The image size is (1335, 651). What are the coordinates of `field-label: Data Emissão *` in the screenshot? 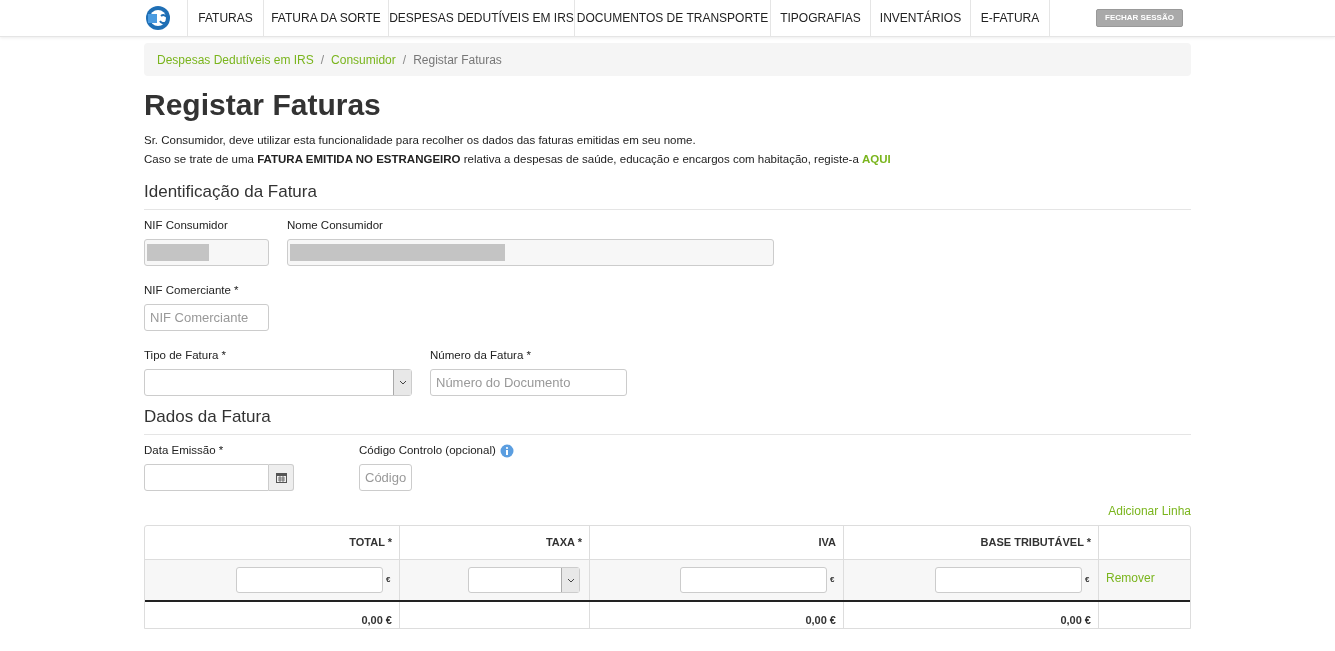 It's located at (184, 451).